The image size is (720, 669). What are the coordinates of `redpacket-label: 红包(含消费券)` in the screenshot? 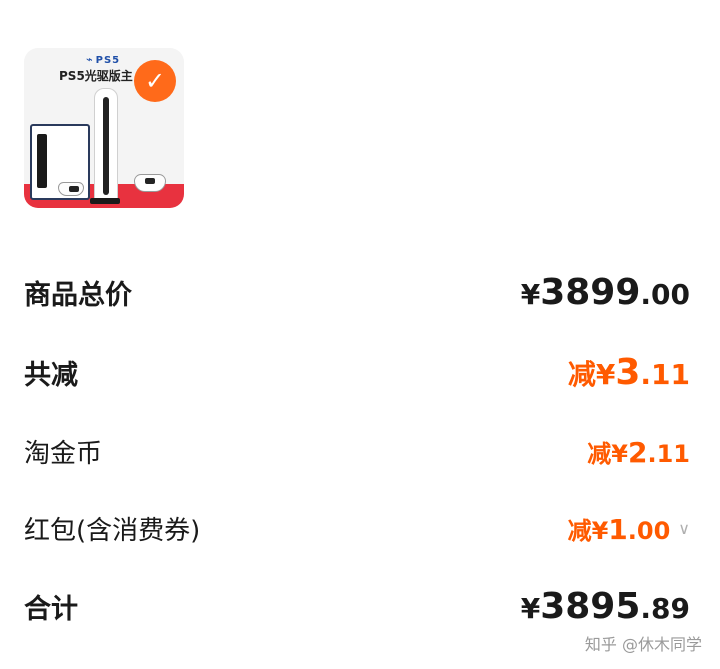 It's located at (112, 531).